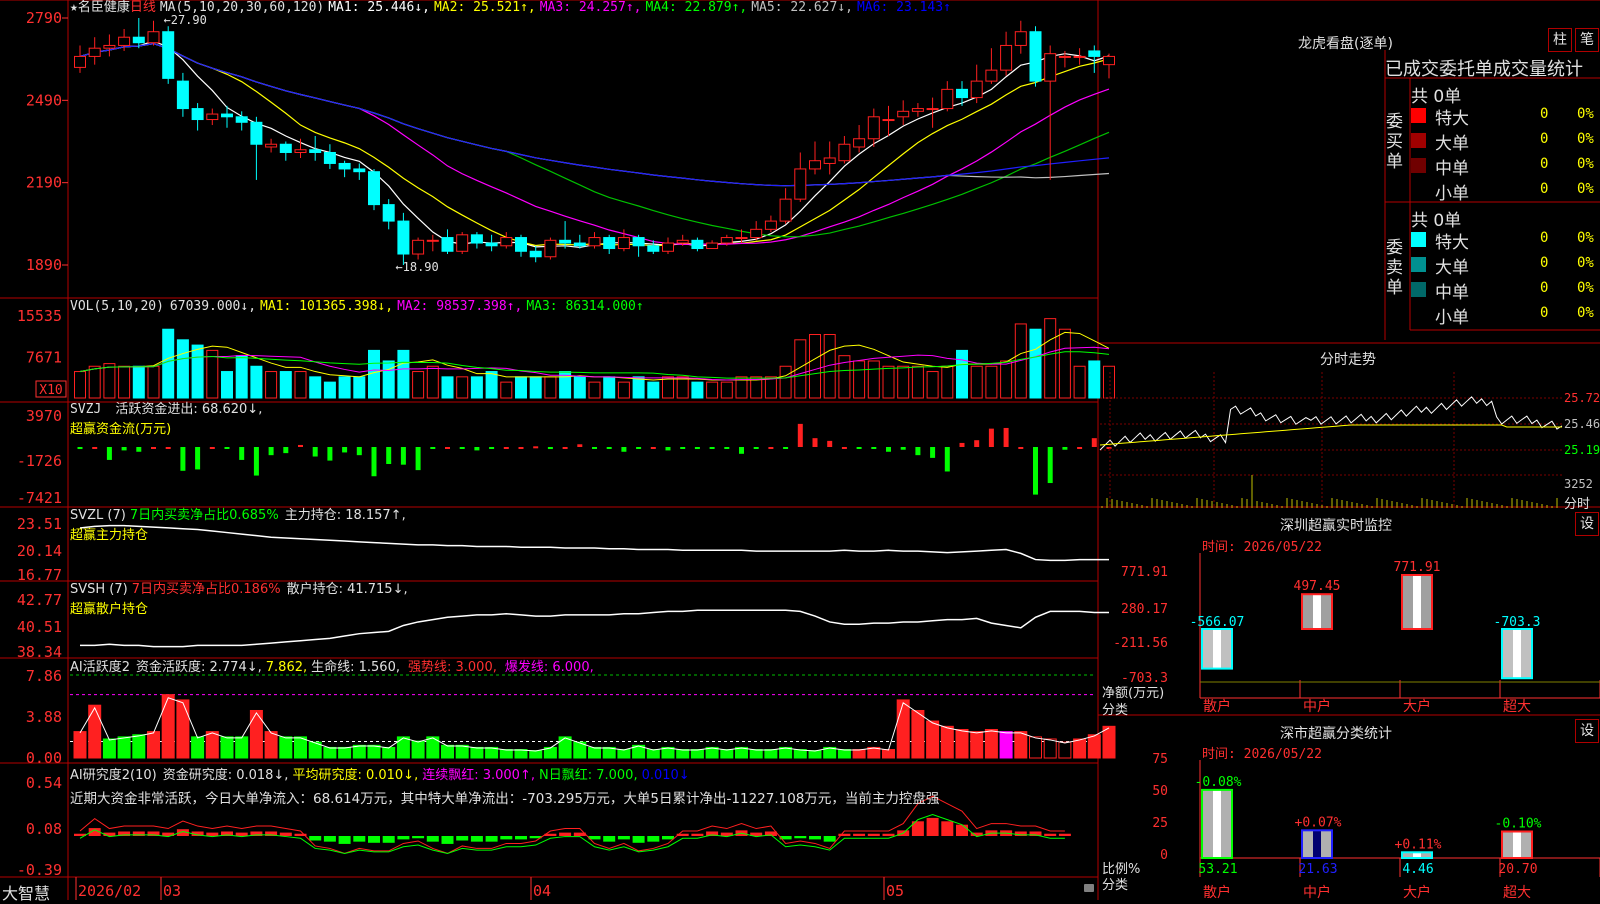  I want to click on stat-title: 深市超赢分类统计, so click(1336, 734).